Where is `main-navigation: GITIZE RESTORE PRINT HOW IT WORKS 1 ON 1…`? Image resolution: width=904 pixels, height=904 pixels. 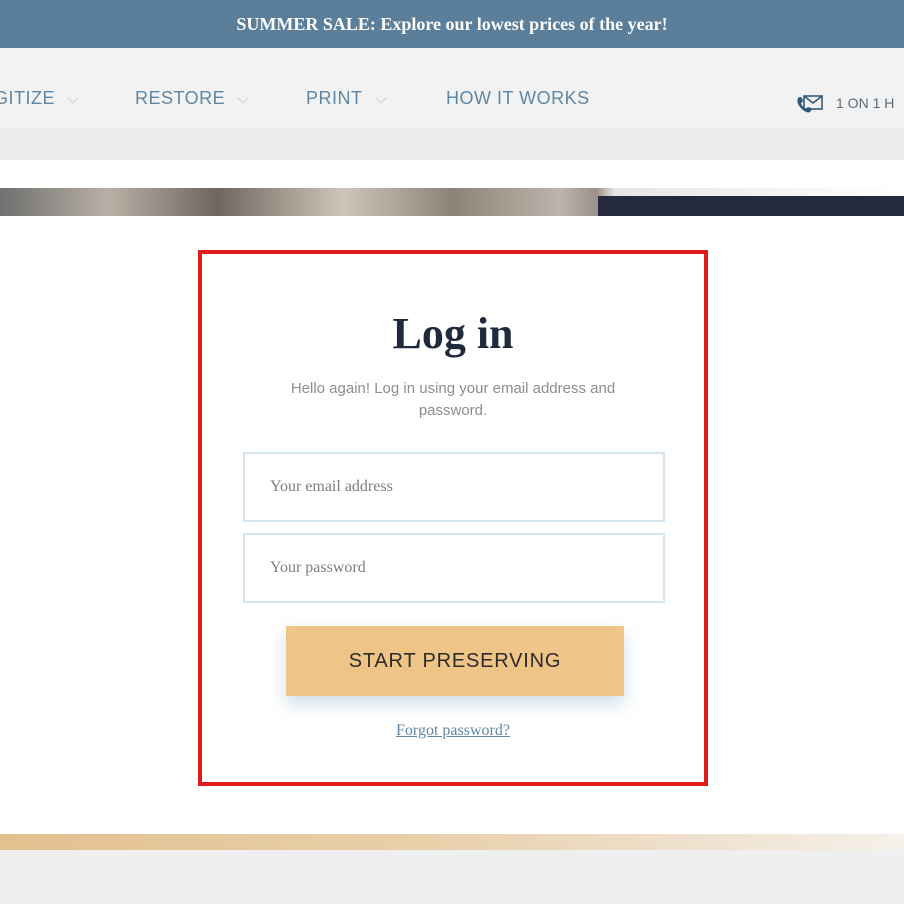
main-navigation: GITIZE RESTORE PRINT HOW IT WORKS 1 ON 1… is located at coordinates (452, 104).